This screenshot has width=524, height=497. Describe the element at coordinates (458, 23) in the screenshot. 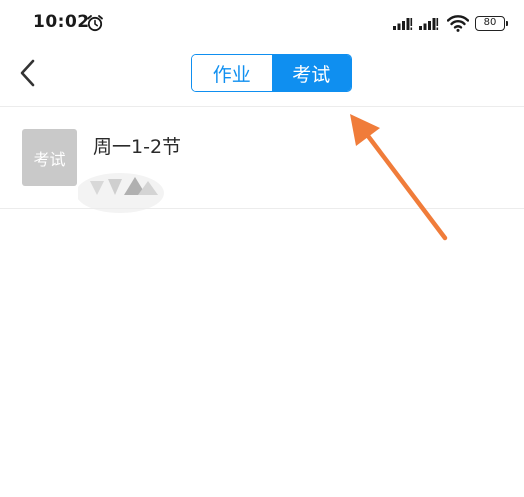

I see `wifi-icon` at that location.